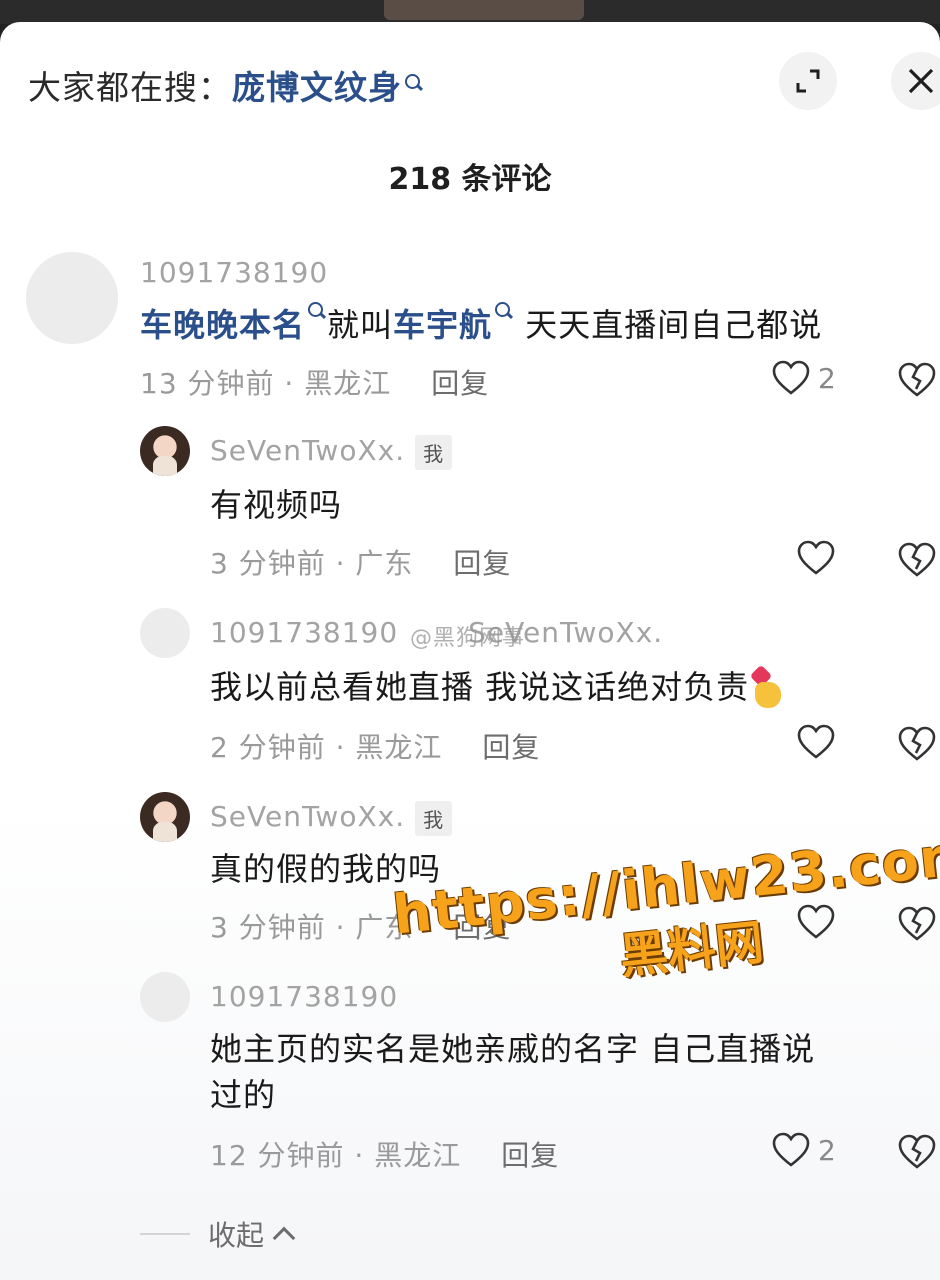 The image size is (940, 1280). Describe the element at coordinates (470, 179) in the screenshot. I see `comment-count: 218 条评论` at that location.